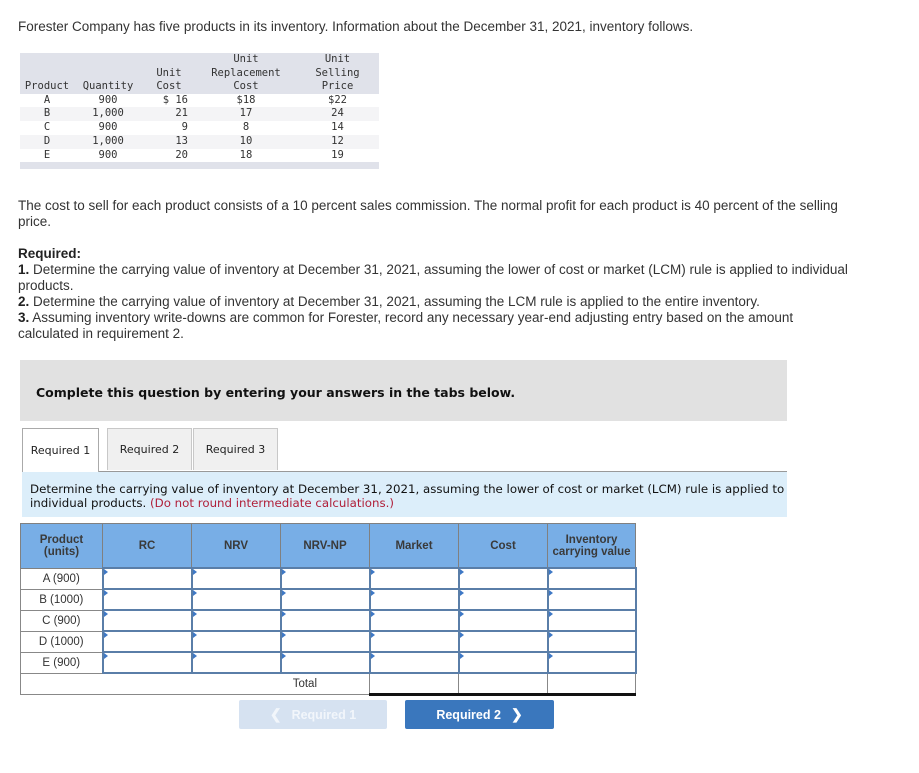 Image resolution: width=919 pixels, height=773 pixels. Describe the element at coordinates (47, 127) in the screenshot. I see `product-cell: C` at that location.